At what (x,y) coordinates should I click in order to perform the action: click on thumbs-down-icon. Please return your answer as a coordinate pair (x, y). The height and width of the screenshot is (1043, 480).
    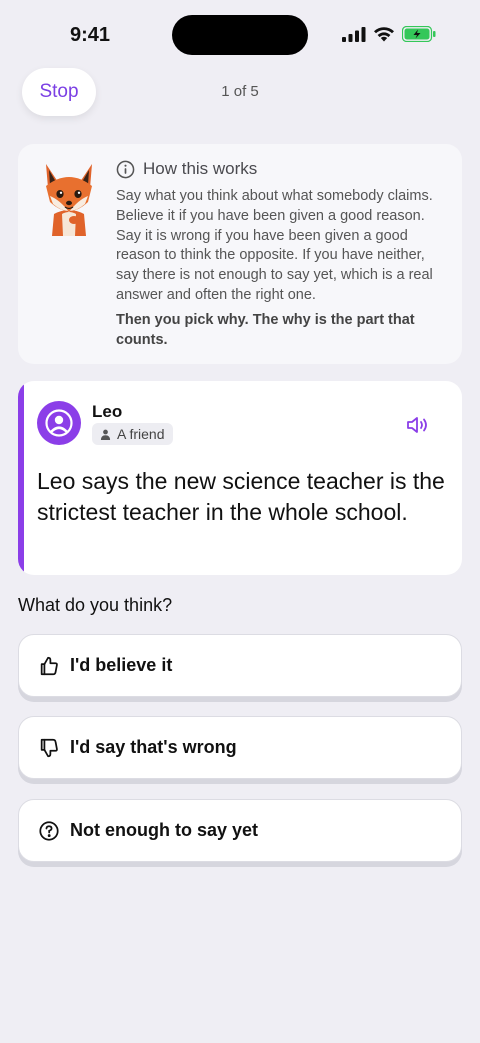
    Looking at the image, I should click on (49, 748).